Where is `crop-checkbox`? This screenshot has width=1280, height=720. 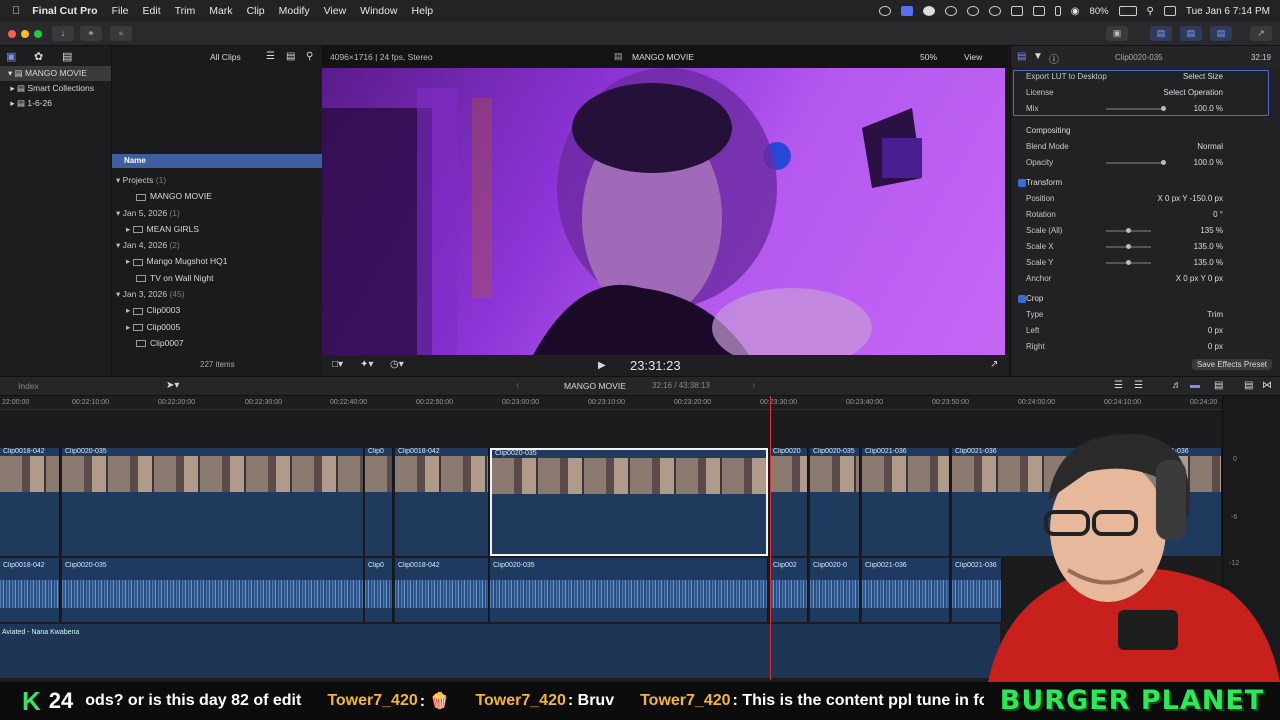
crop-checkbox is located at coordinates (1022, 299).